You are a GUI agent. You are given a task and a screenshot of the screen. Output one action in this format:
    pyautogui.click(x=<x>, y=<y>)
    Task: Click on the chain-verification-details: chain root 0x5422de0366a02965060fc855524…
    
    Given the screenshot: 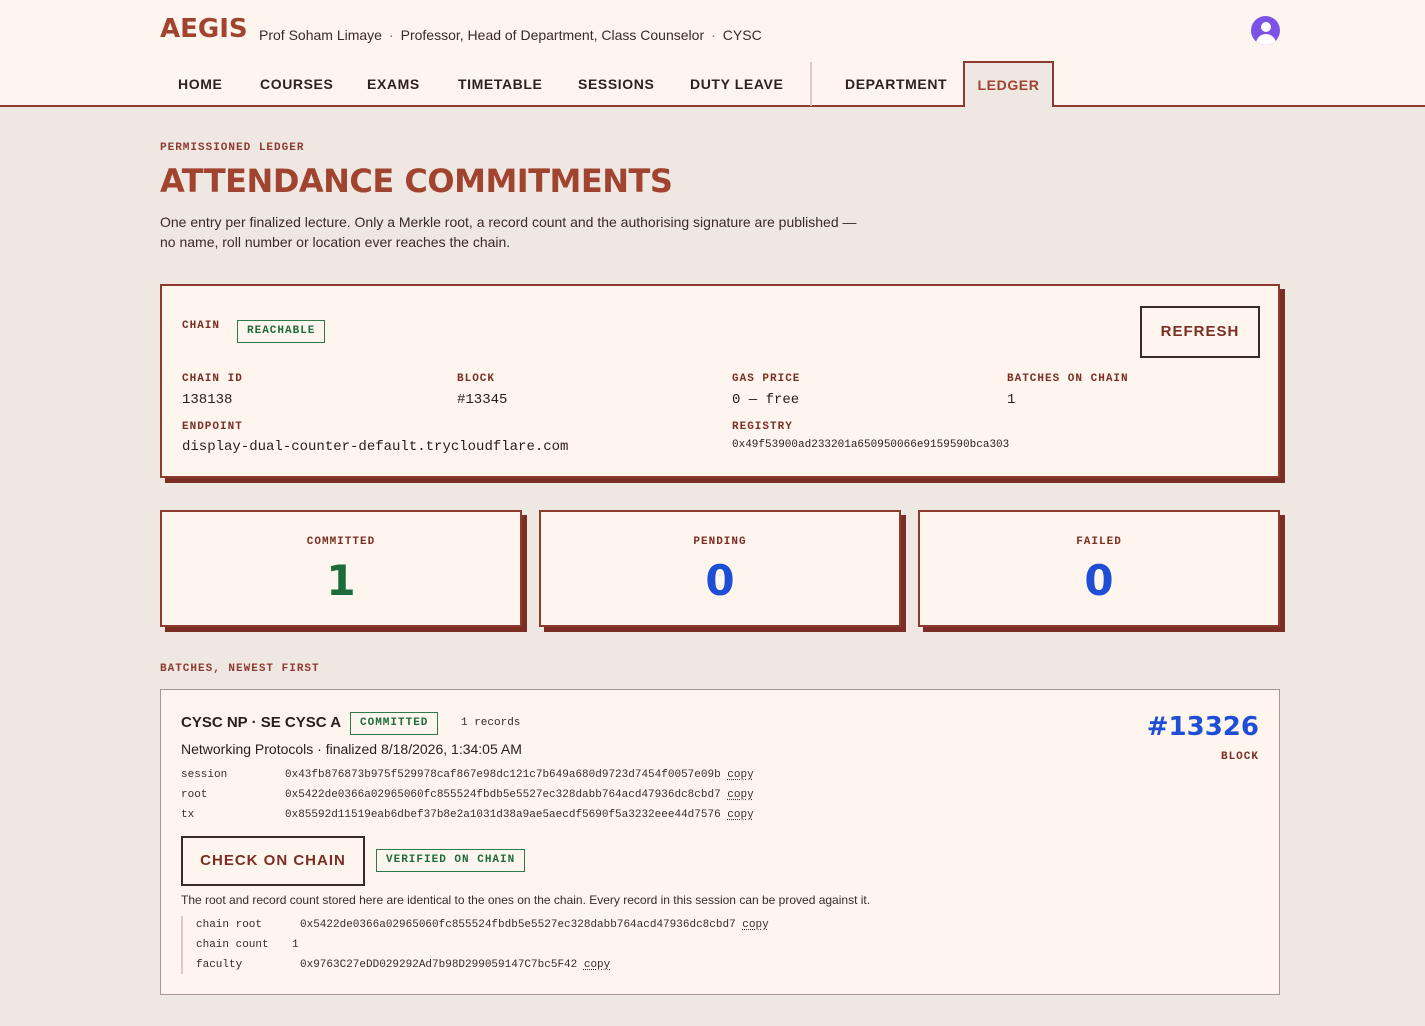 What is the action you would take?
    pyautogui.click(x=531, y=945)
    